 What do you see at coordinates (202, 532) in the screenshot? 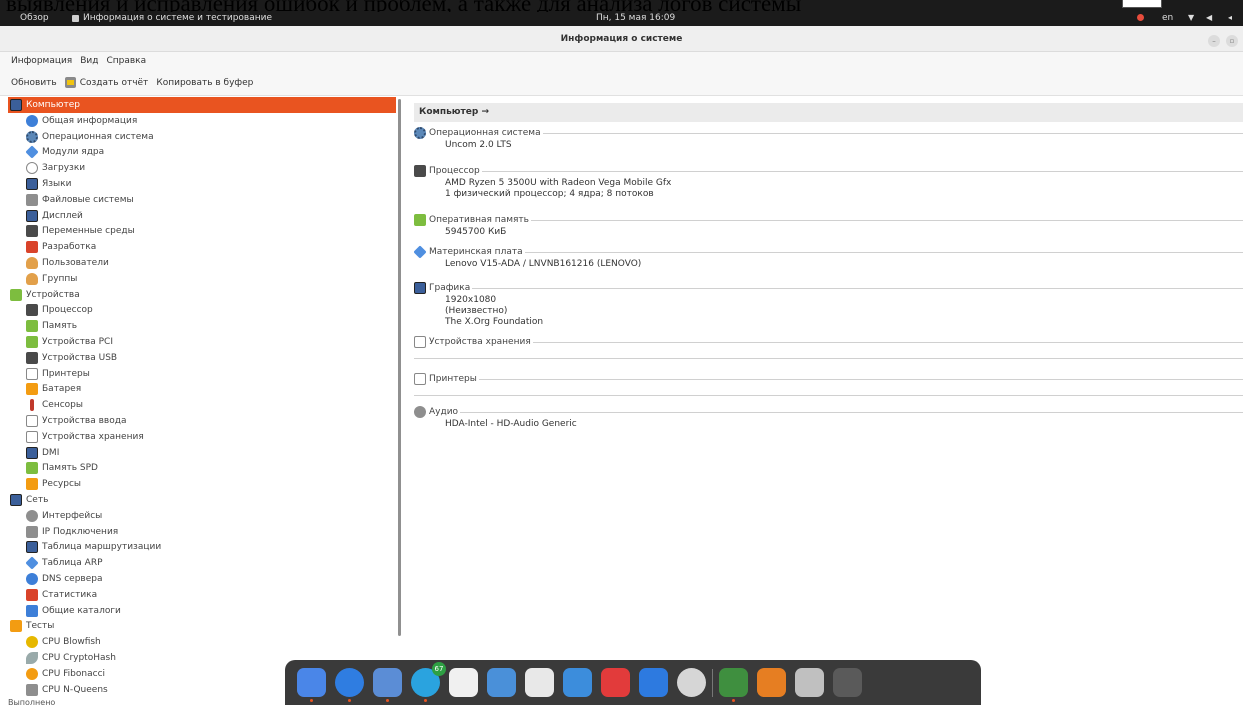
I see `sidebar-item: IP Подключения` at bounding box center [202, 532].